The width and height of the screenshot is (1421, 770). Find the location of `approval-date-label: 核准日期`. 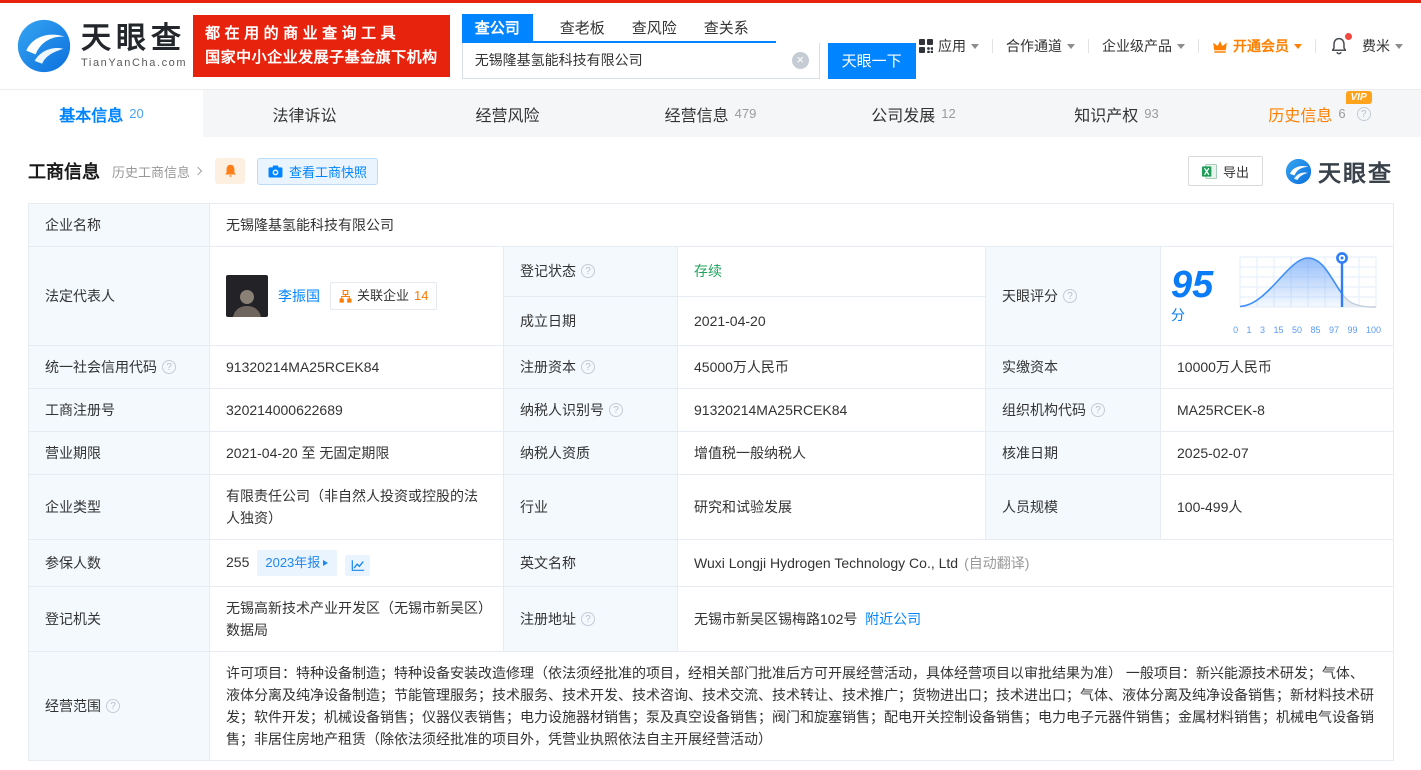

approval-date-label: 核准日期 is located at coordinates (1073, 453).